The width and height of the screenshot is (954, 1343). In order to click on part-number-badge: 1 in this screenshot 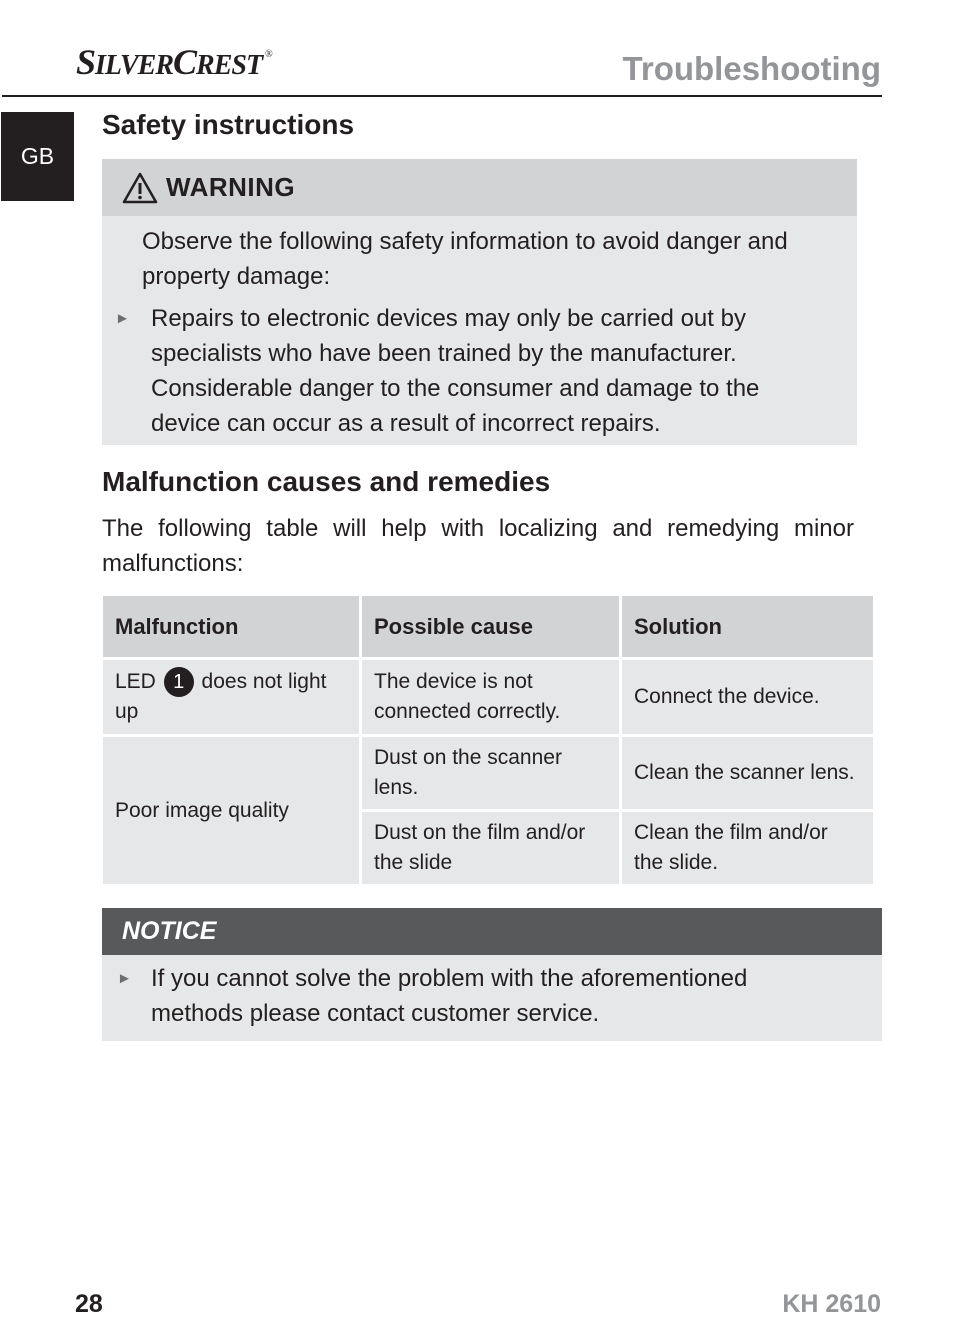, I will do `click(178, 682)`.